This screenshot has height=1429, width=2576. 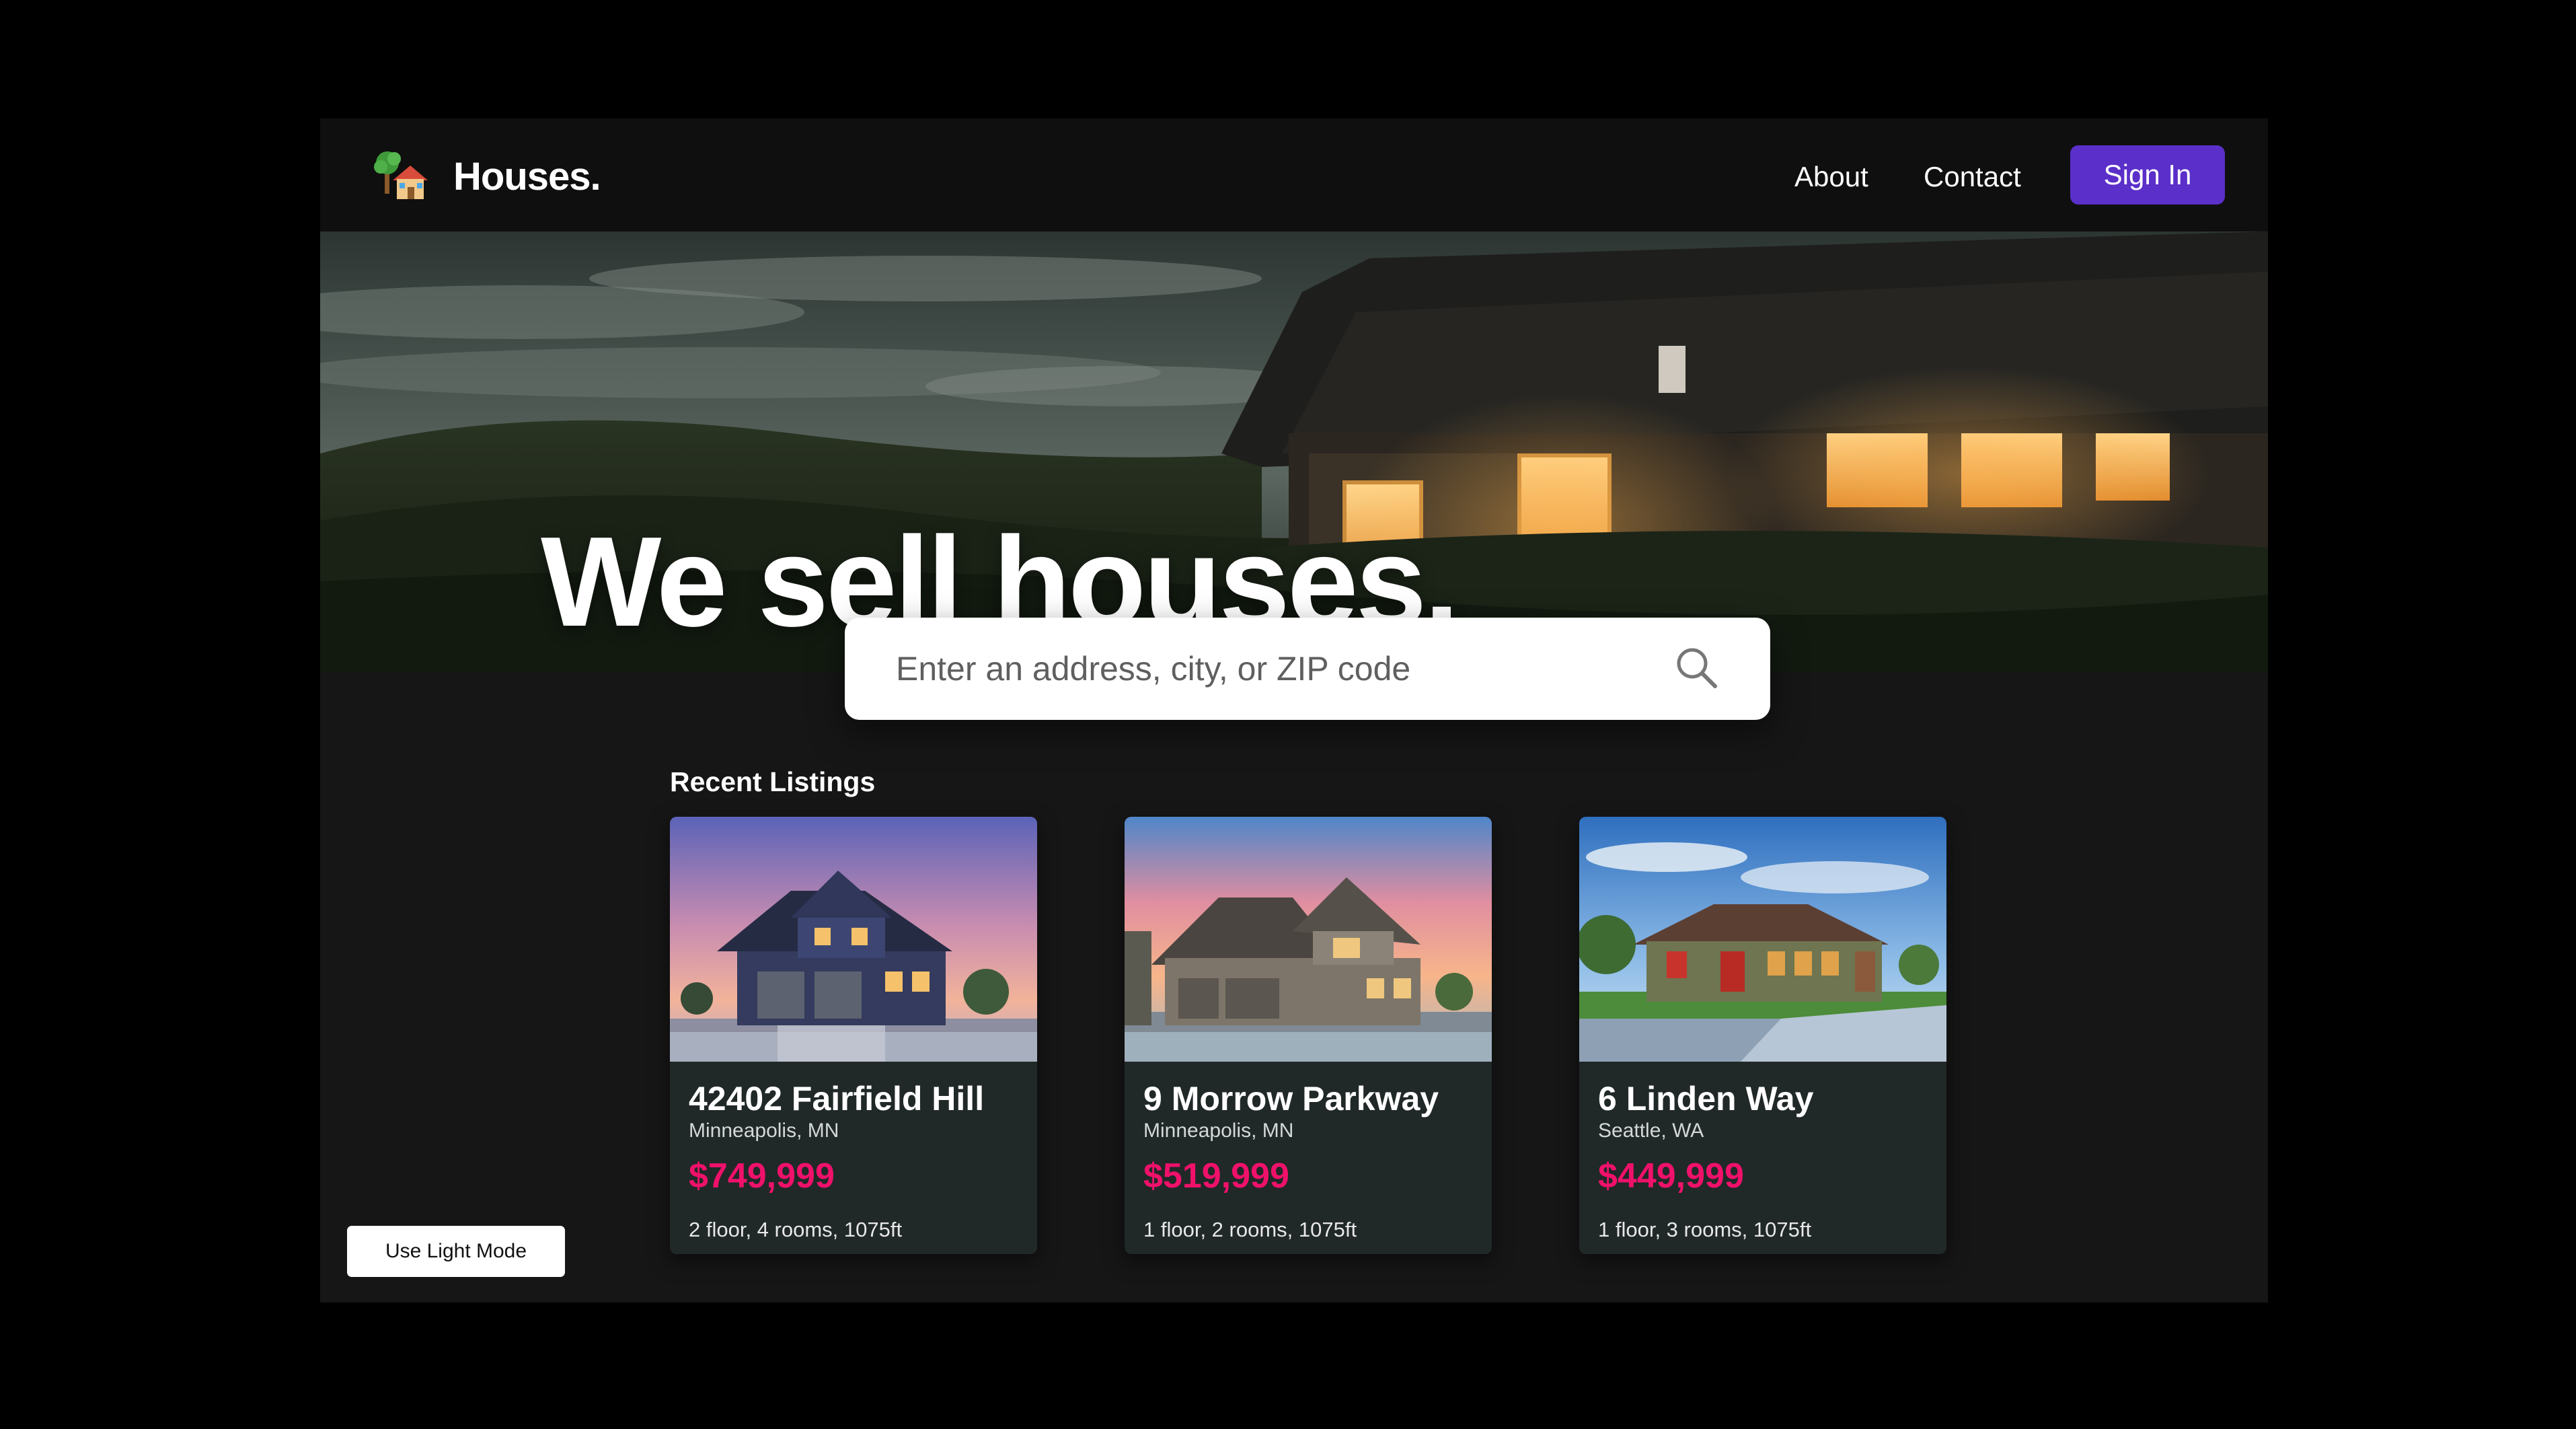 I want to click on search-bar, so click(x=1307, y=669).